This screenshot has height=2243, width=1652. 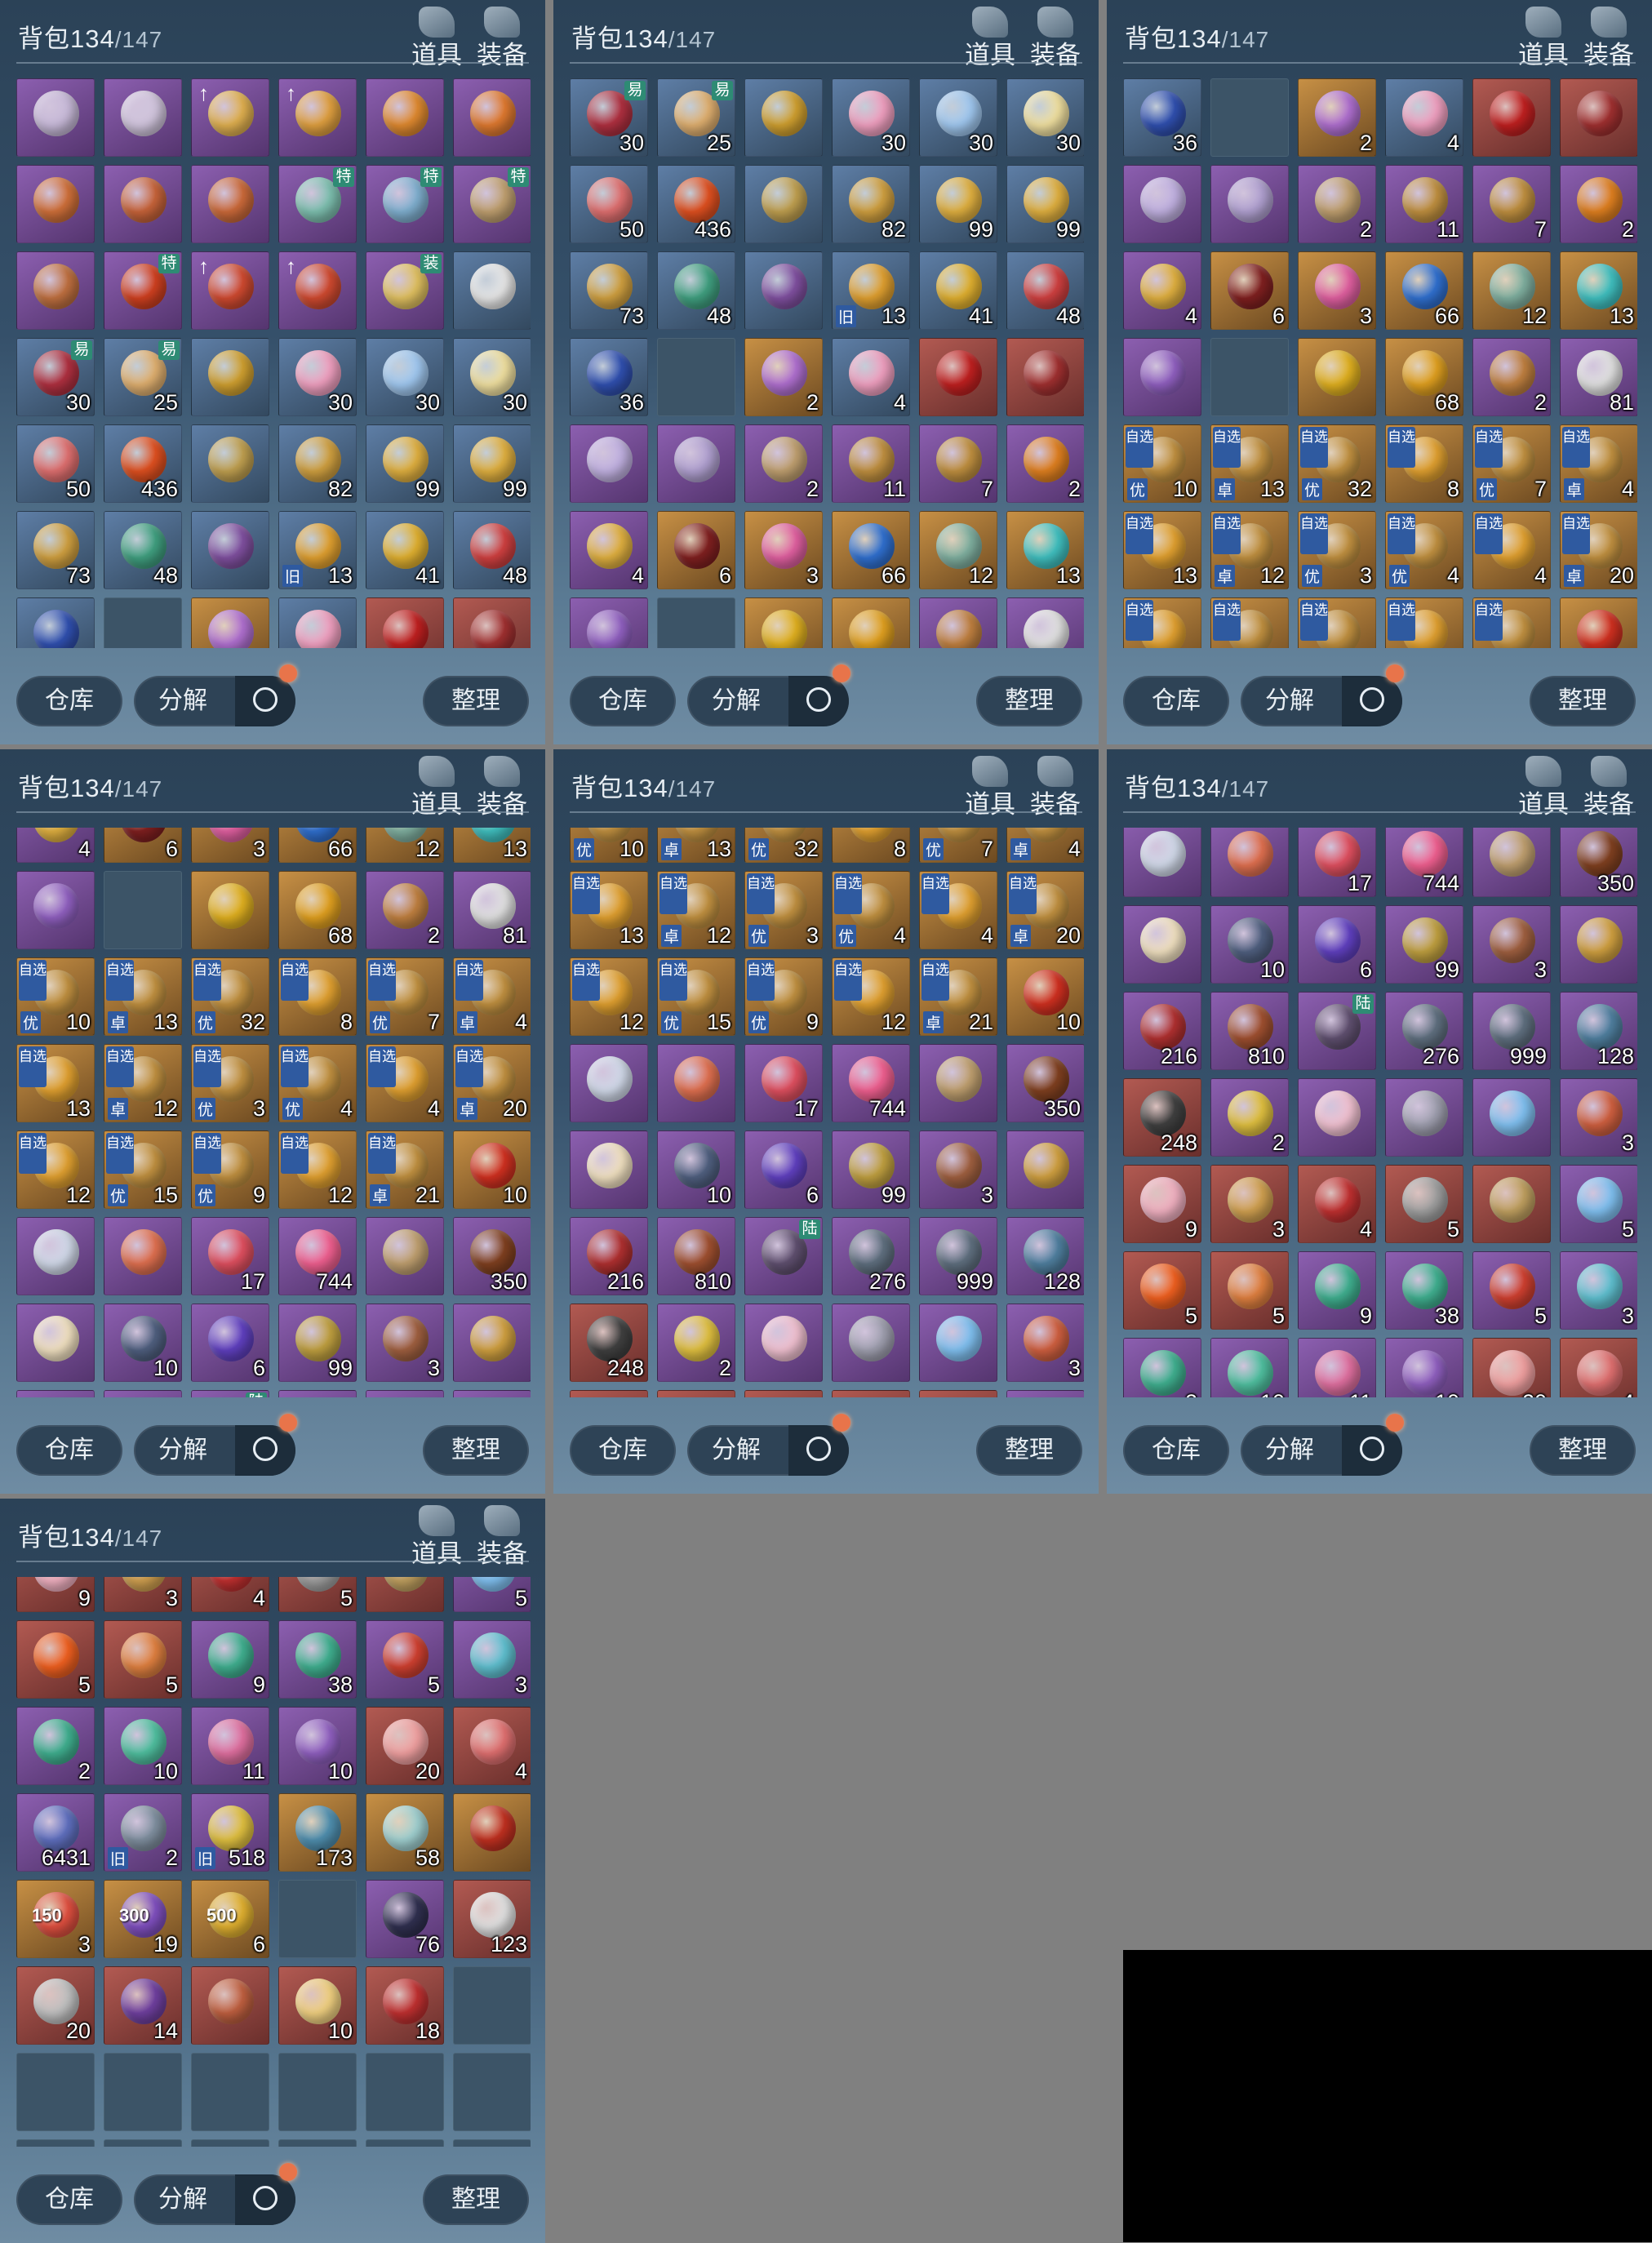 What do you see at coordinates (317, 290) in the screenshot?
I see `inventory-slot: ↑` at bounding box center [317, 290].